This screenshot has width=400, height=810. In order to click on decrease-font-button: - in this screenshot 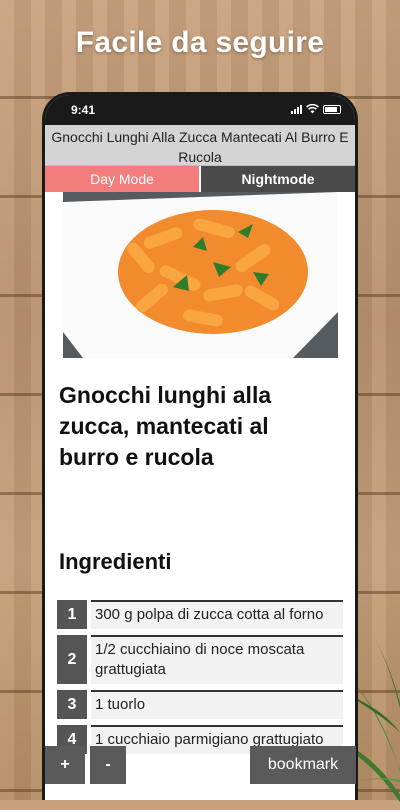, I will do `click(108, 765)`.